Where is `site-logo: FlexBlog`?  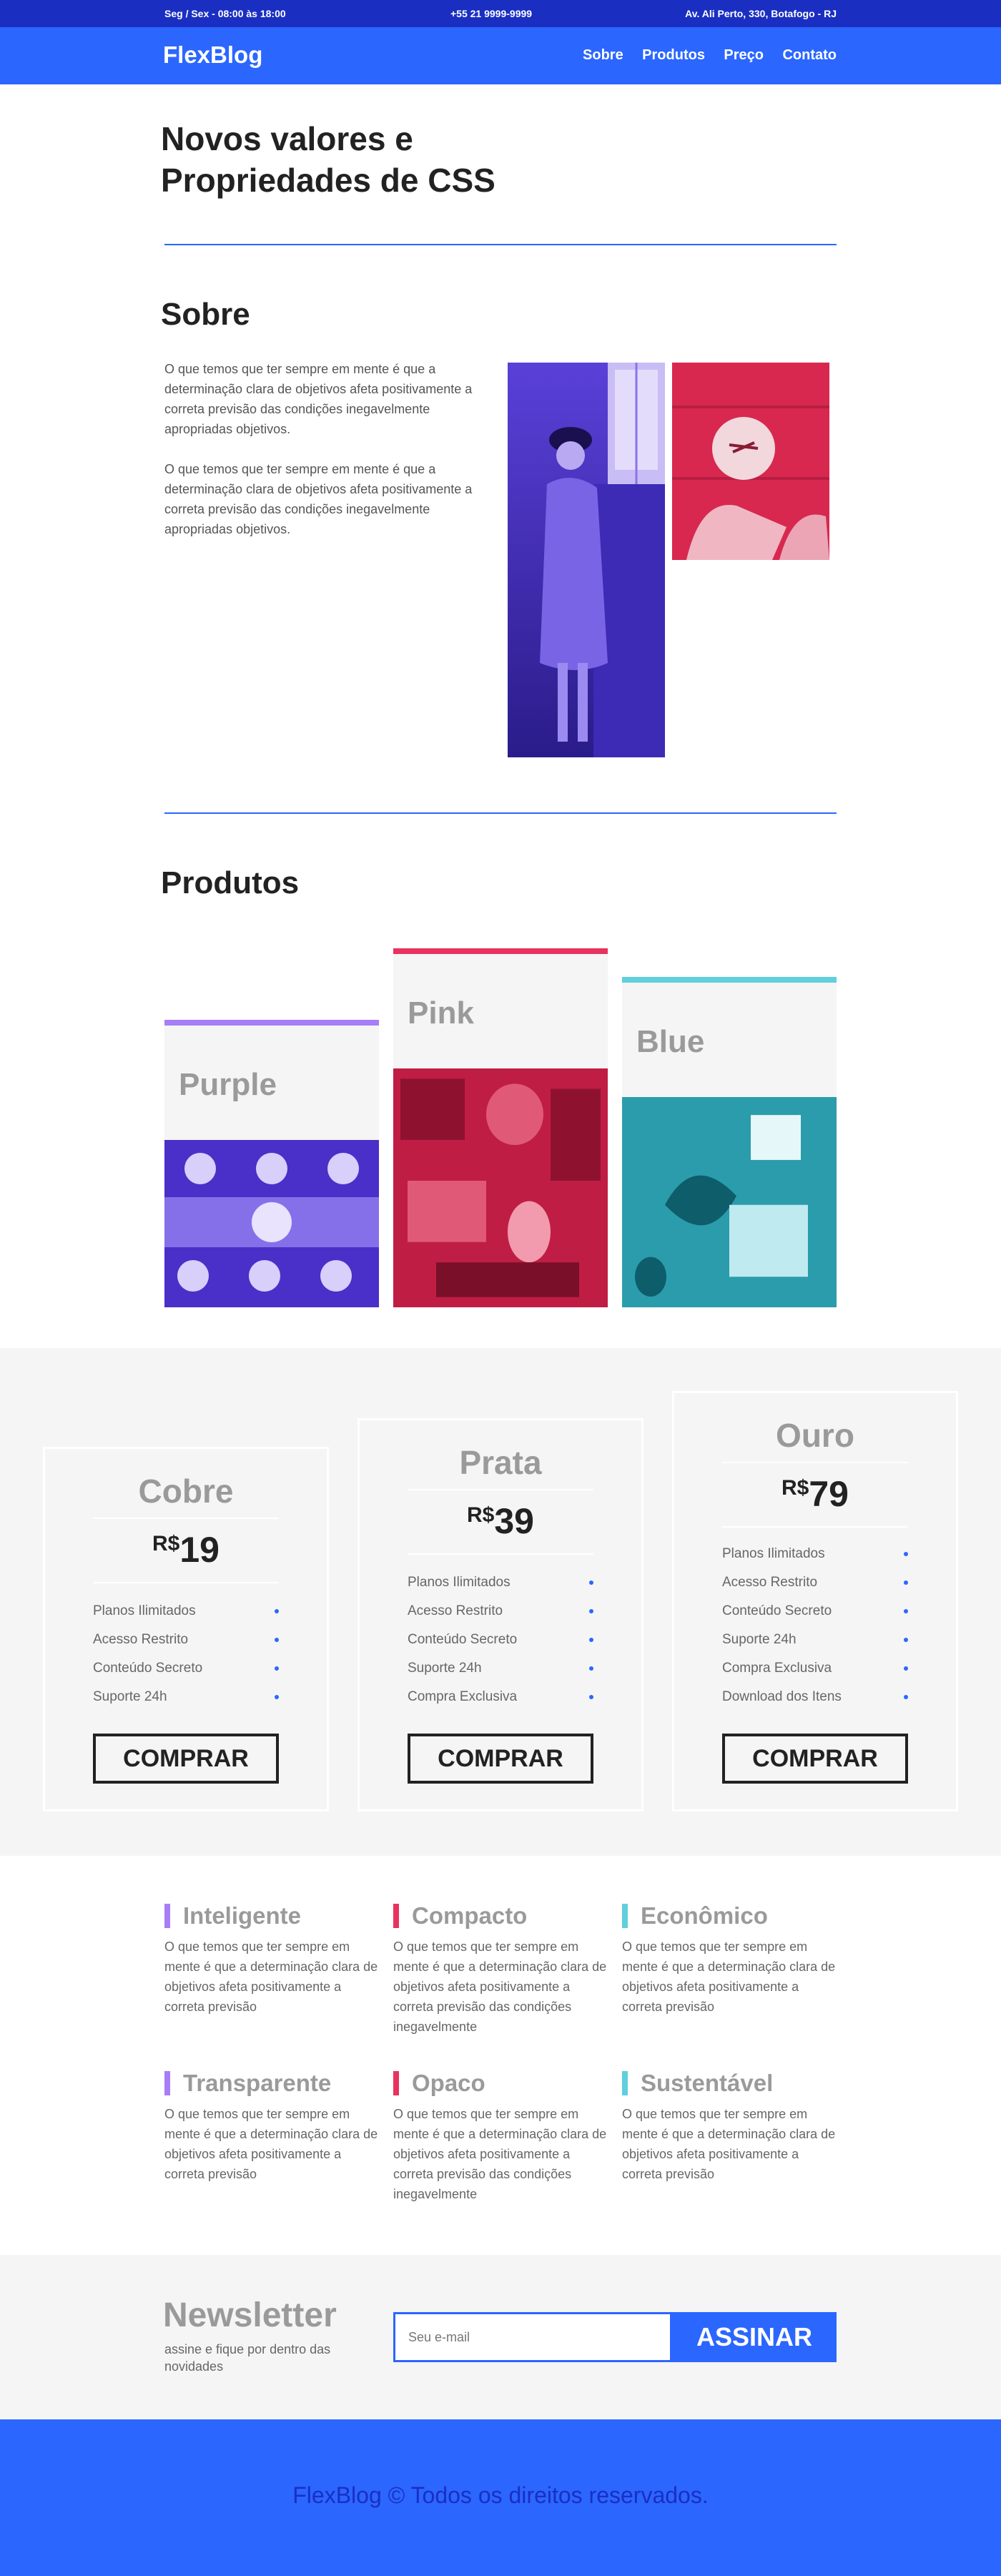
site-logo: FlexBlog is located at coordinates (212, 55).